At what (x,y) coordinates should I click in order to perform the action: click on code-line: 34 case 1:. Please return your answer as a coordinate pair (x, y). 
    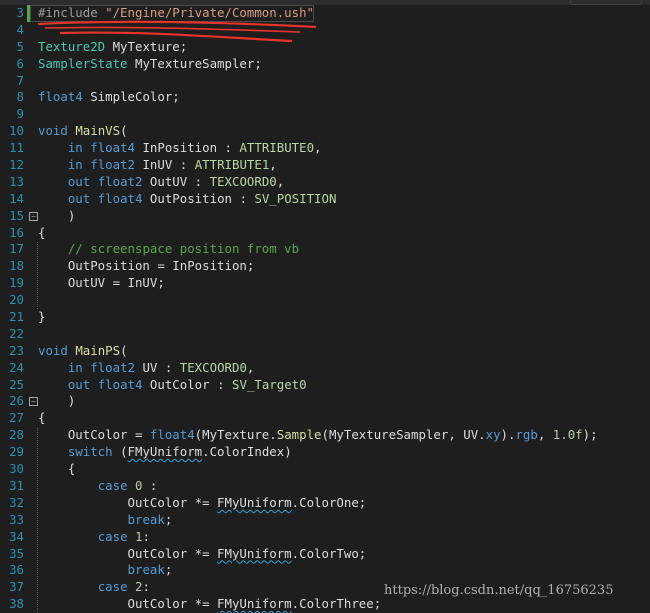
    Looking at the image, I should click on (325, 537).